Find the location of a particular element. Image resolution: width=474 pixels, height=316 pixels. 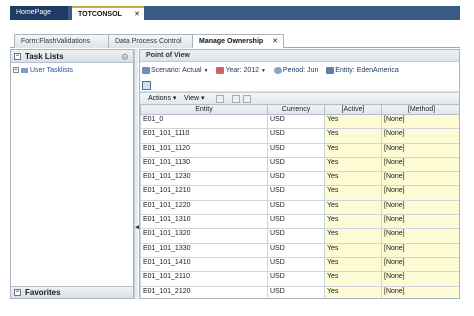

actions-menu: Actions ▾ is located at coordinates (162, 99).